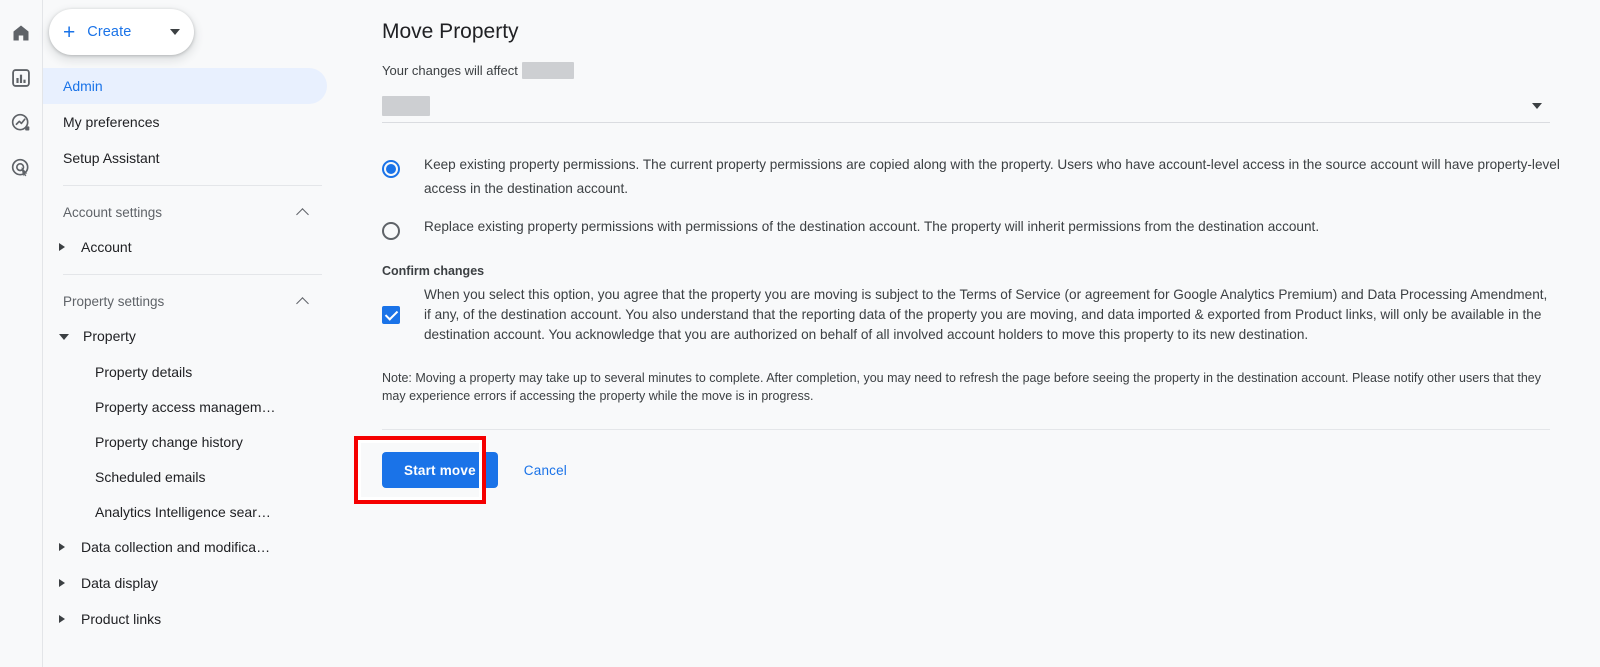 Image resolution: width=1600 pixels, height=667 pixels. I want to click on primary-nav-list: Admin My preferences Setup Assistant, so click(191, 122).